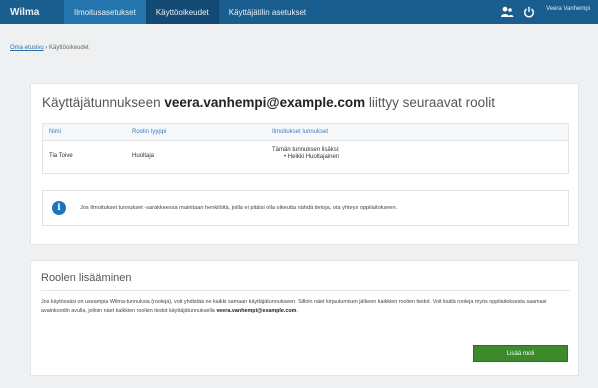 The width and height of the screenshot is (598, 388). Describe the element at coordinates (182, 12) in the screenshot. I see `tab-kayttooikeudet: Käyttöoikeudet` at that location.